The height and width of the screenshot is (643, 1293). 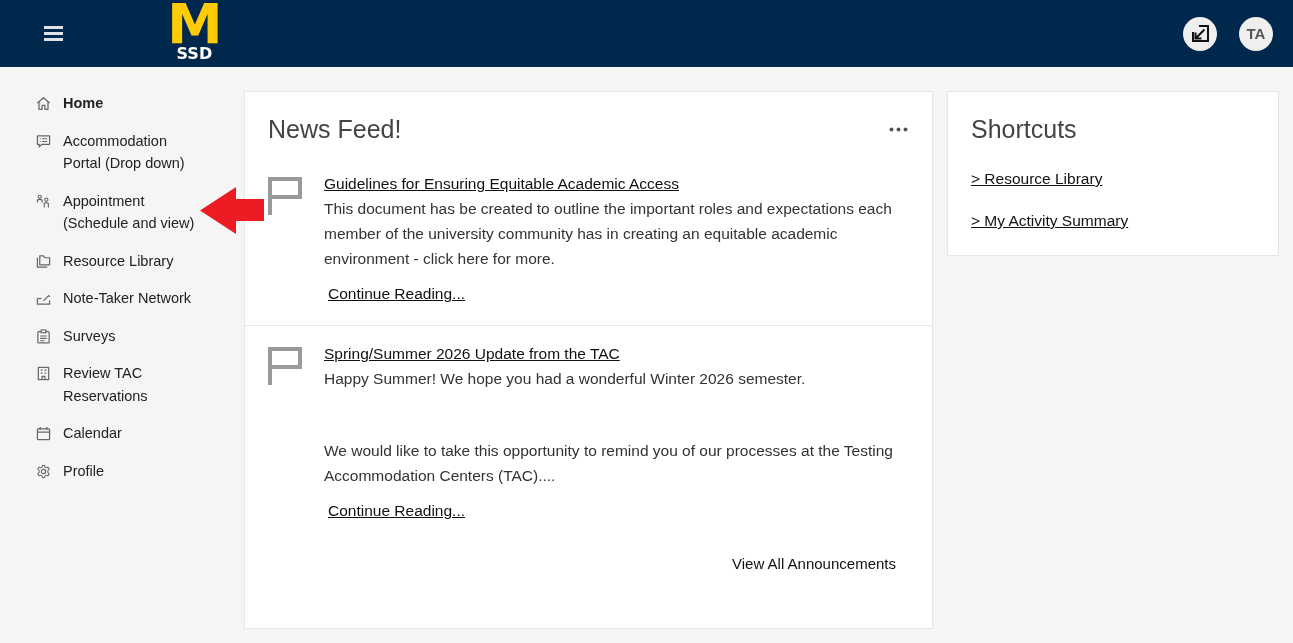 I want to click on logo-subtitle: SSD, so click(x=194, y=53).